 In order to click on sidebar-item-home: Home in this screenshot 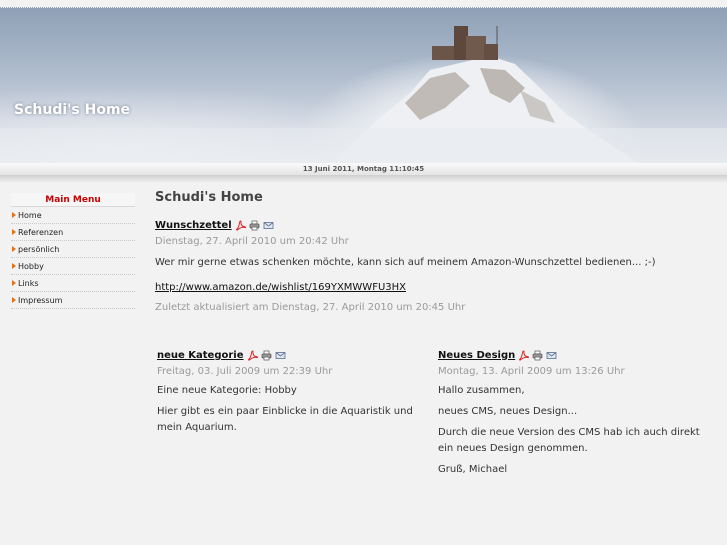, I will do `click(73, 215)`.